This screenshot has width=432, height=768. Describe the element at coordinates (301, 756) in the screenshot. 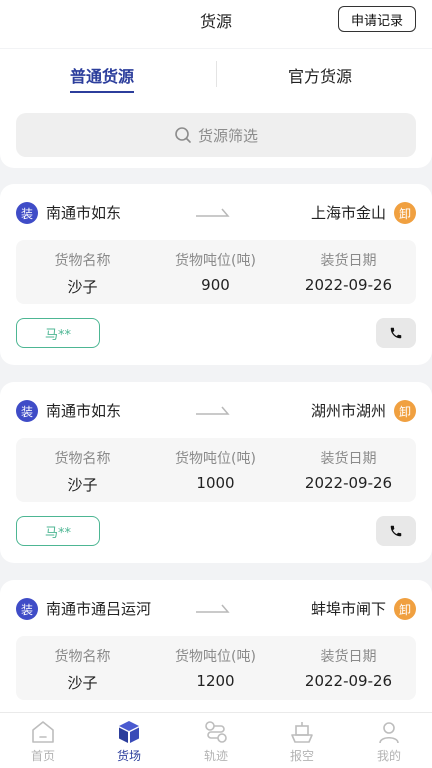

I see `tabbar-label: 报空` at that location.